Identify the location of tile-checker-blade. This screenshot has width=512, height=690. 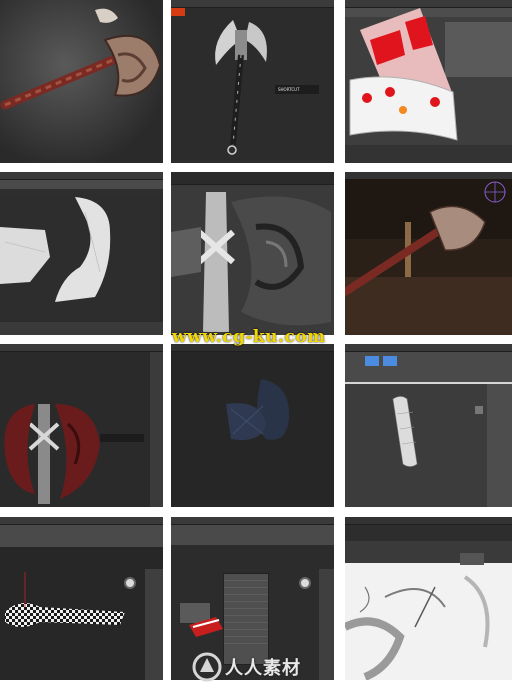
(81, 598).